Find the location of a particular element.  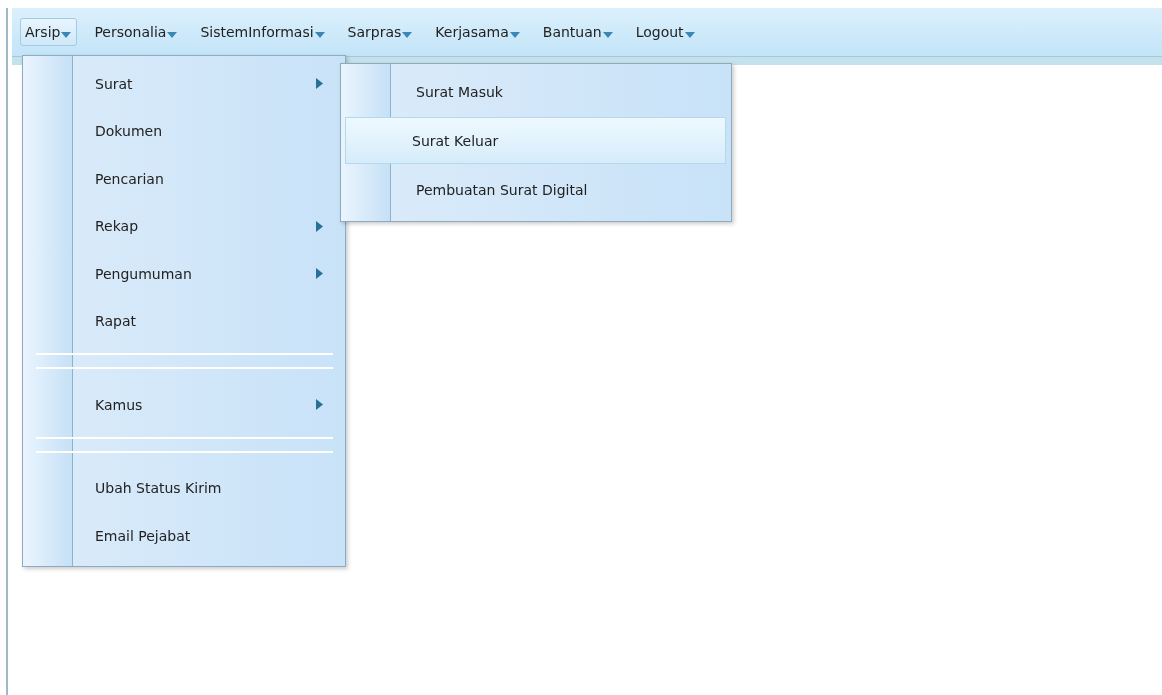

menu-item: SistemInformasi is located at coordinates (263, 32).